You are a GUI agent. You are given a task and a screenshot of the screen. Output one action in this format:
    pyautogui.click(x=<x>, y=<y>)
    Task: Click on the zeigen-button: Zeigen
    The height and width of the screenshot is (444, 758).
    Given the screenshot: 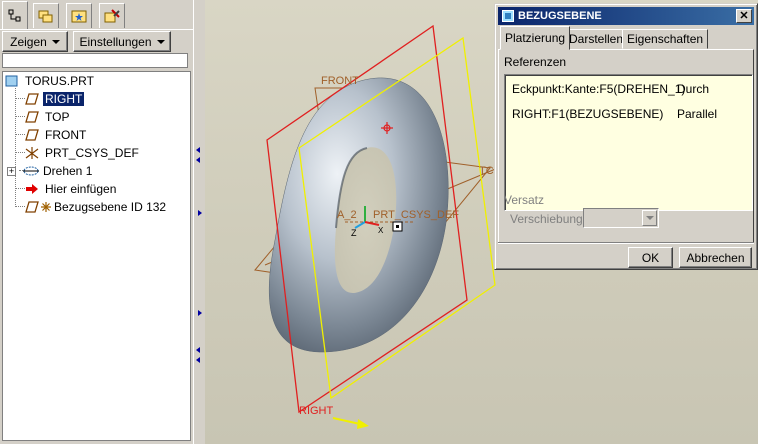 What is the action you would take?
    pyautogui.click(x=35, y=41)
    